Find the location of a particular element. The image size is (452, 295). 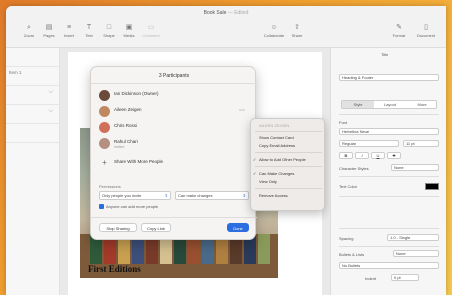

zoom-button: ⌕ Zoom is located at coordinates (29, 31).